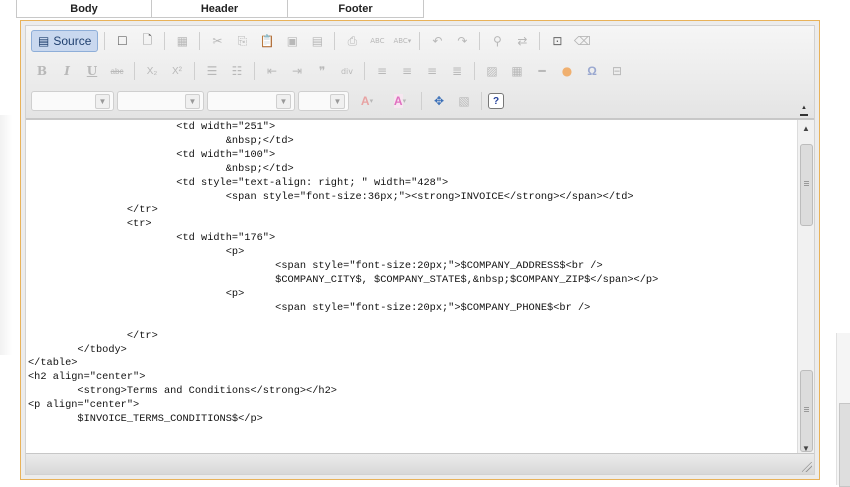 The image size is (850, 487). Describe the element at coordinates (542, 71) in the screenshot. I see `horizontal-rule-button: ━` at that location.